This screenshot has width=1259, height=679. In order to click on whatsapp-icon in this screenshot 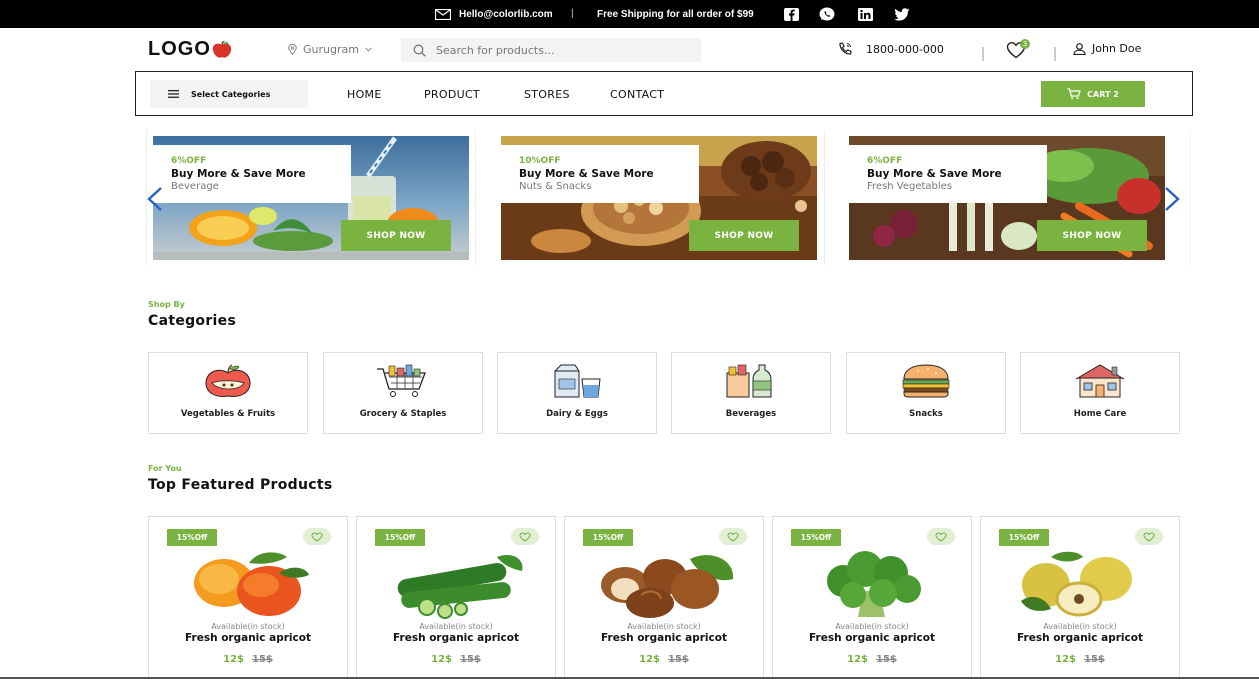, I will do `click(827, 14)`.